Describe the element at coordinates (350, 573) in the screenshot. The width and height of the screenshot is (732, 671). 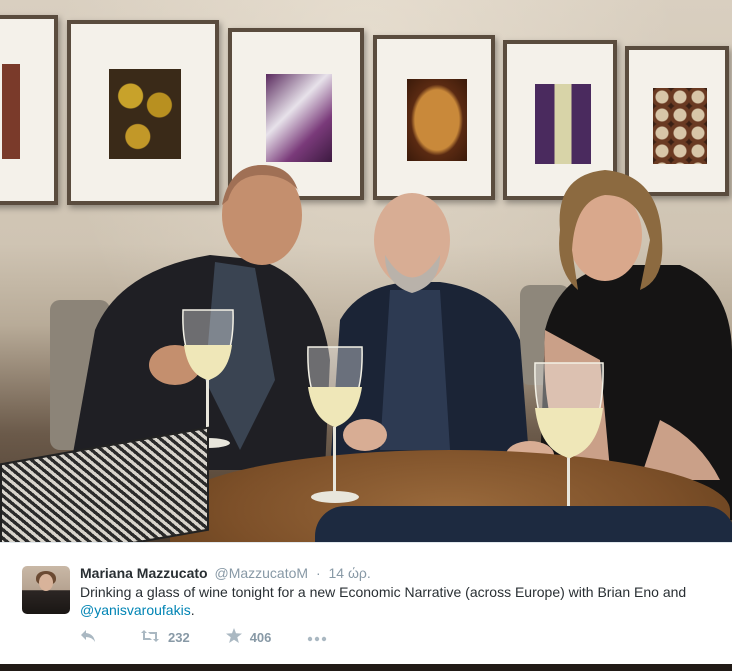
I see `tweet-timestamp: 14 ώρ.` at that location.